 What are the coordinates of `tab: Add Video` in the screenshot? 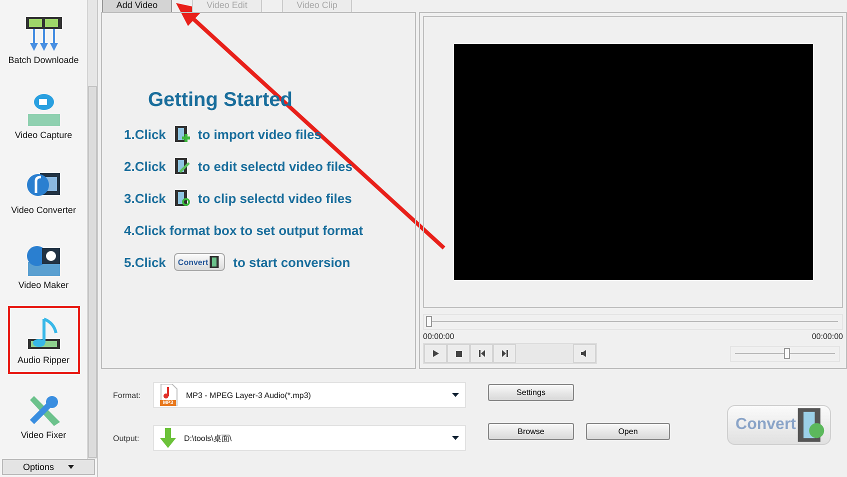 It's located at (137, 6).